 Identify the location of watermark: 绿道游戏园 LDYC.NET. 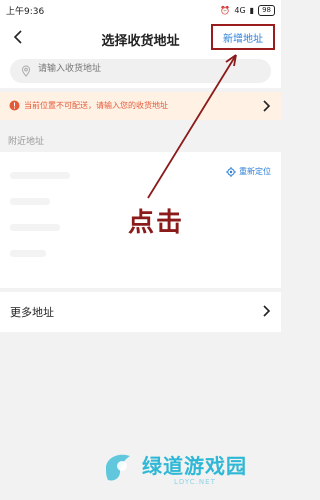
(185, 470).